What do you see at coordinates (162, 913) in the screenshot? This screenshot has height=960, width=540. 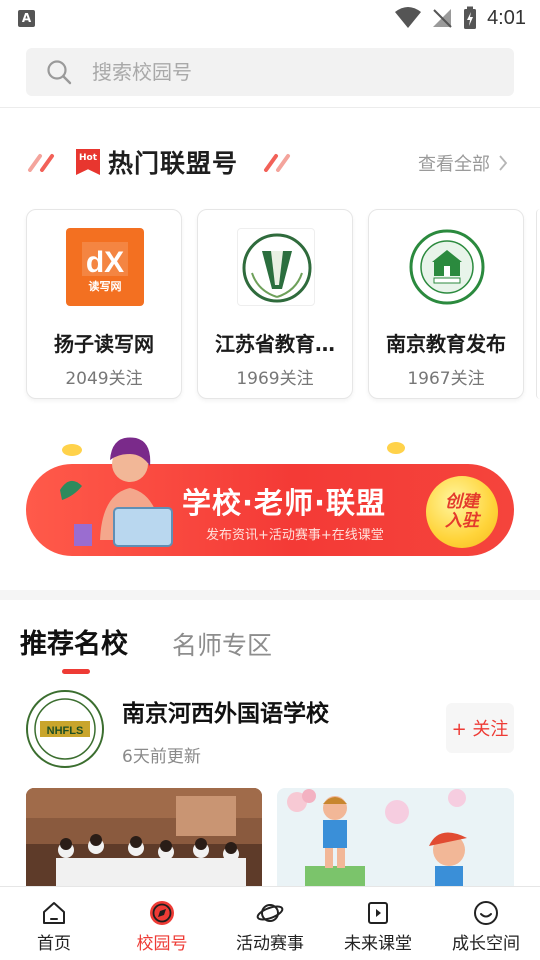 I see `compass-icon` at bounding box center [162, 913].